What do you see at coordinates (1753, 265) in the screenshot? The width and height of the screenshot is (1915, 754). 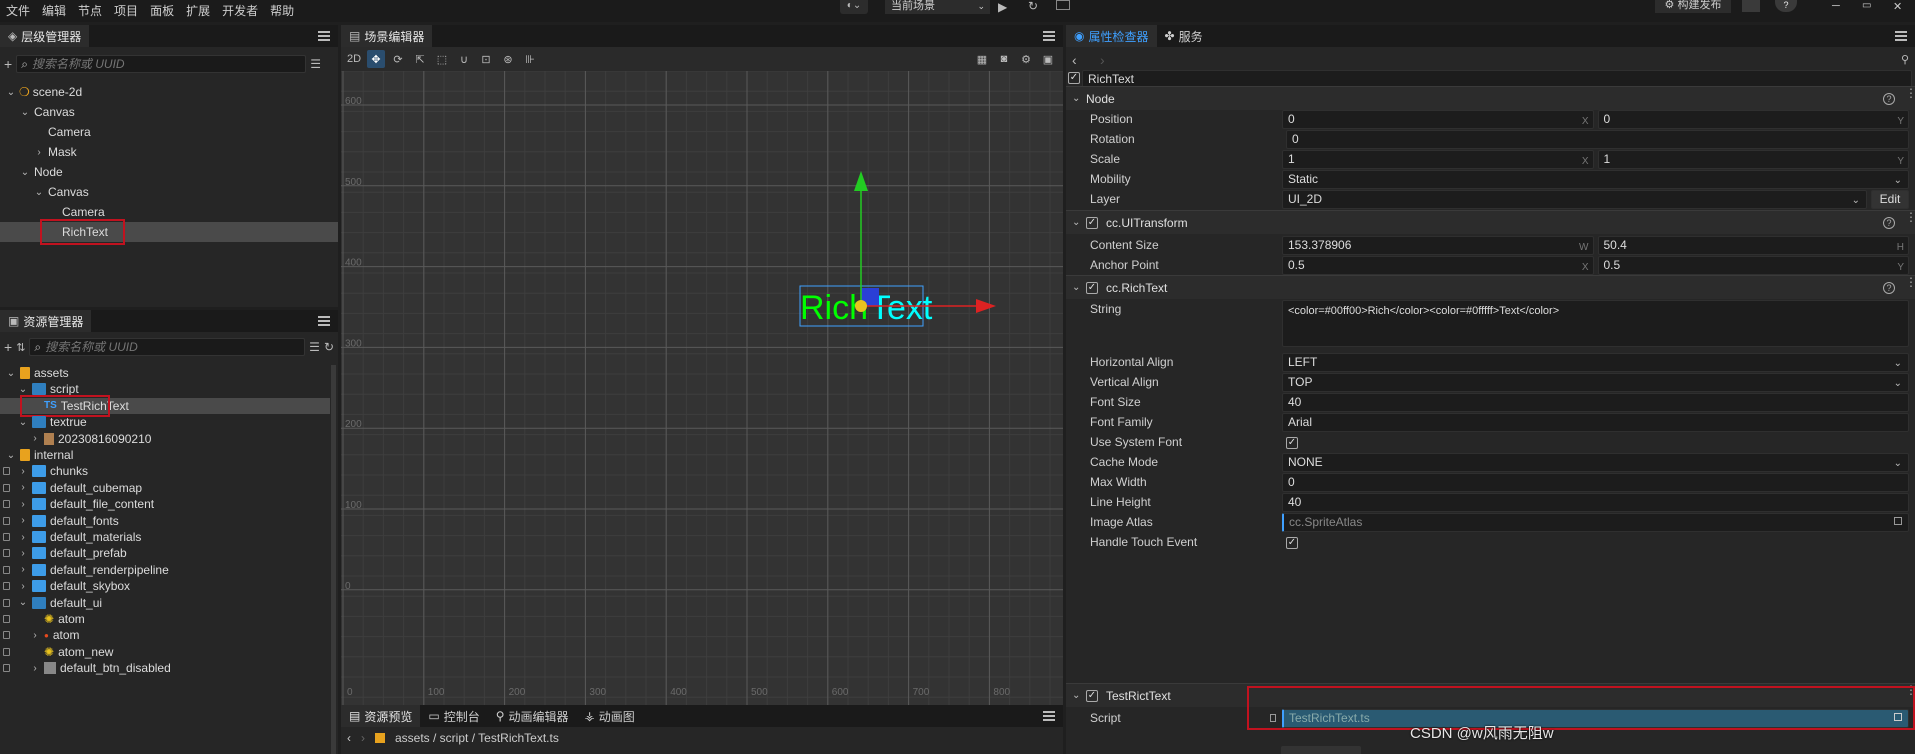 I see `anchor-y-input: 0.5 Y` at bounding box center [1753, 265].